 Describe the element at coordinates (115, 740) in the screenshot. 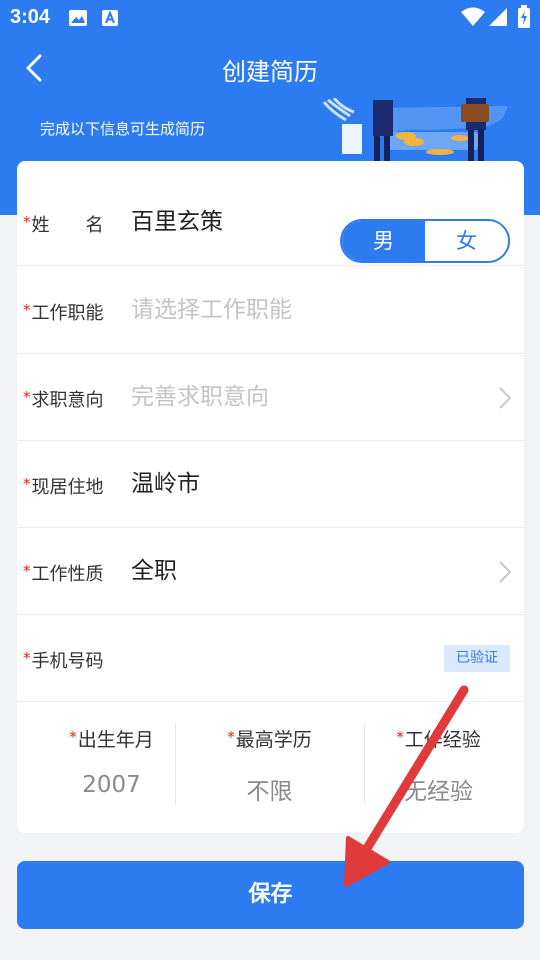

I see `birth-label-text: 出生年月` at that location.